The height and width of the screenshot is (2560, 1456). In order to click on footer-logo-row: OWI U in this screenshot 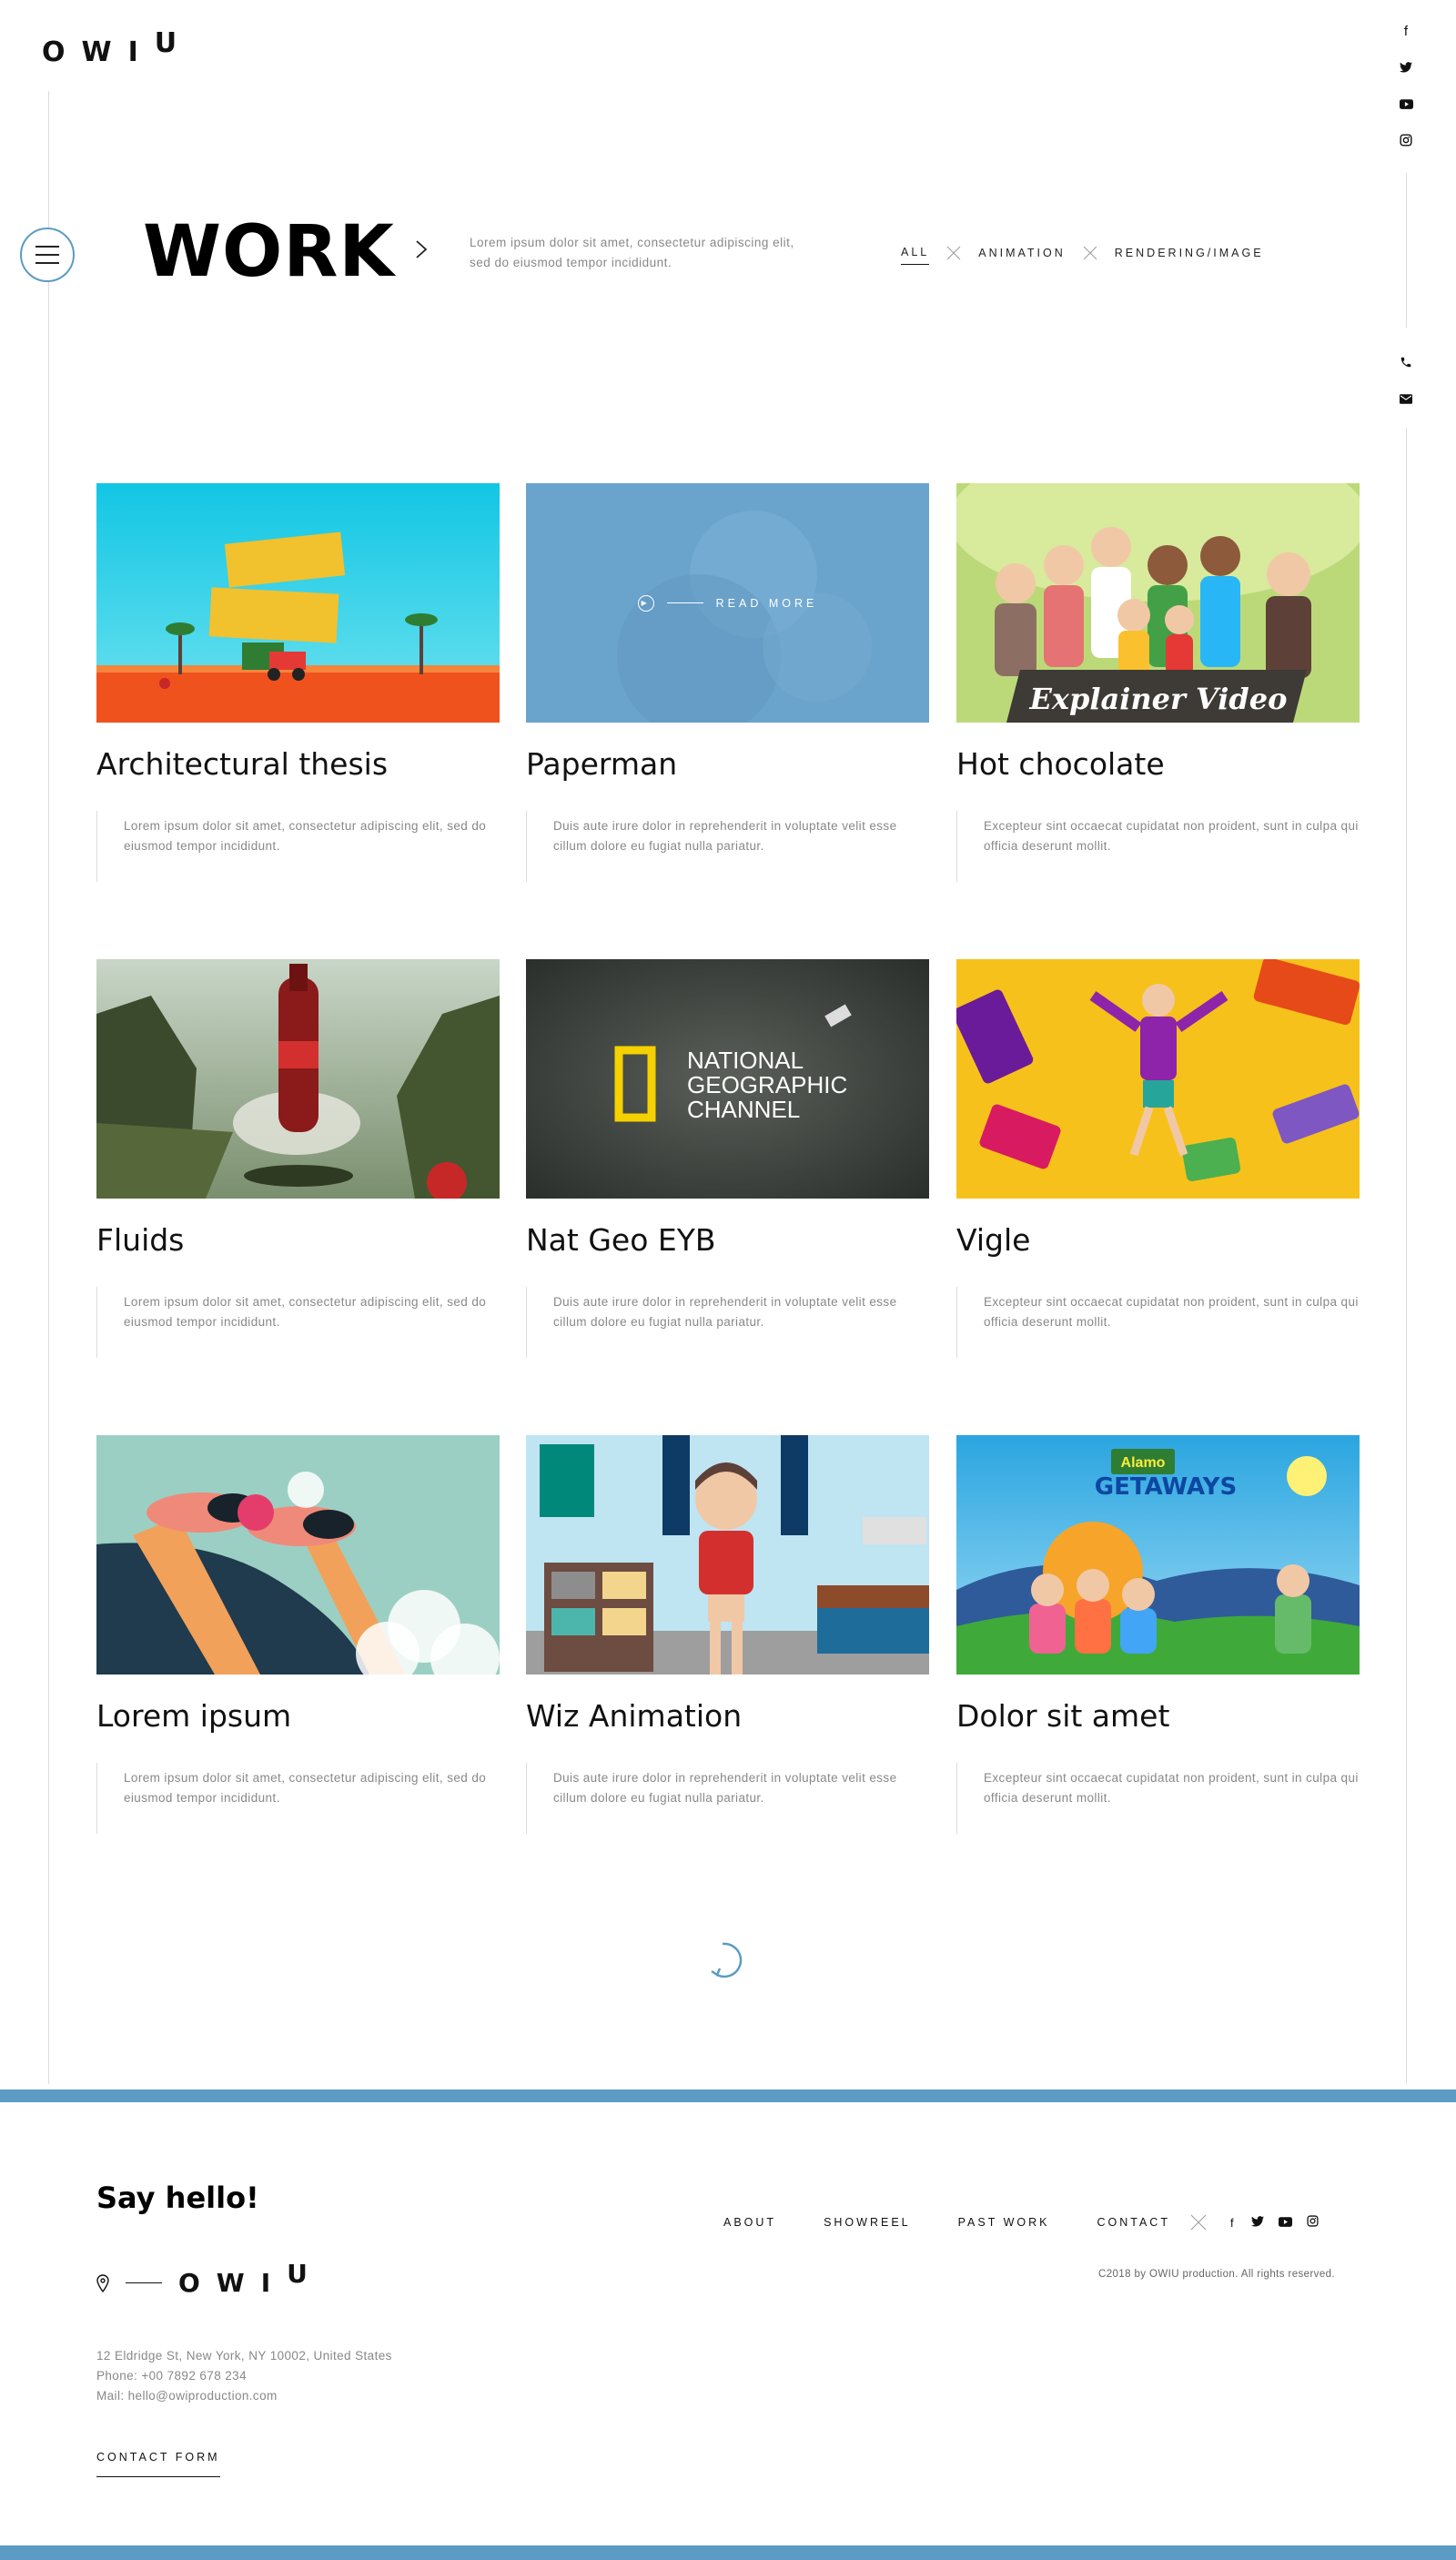, I will do `click(210, 2279)`.